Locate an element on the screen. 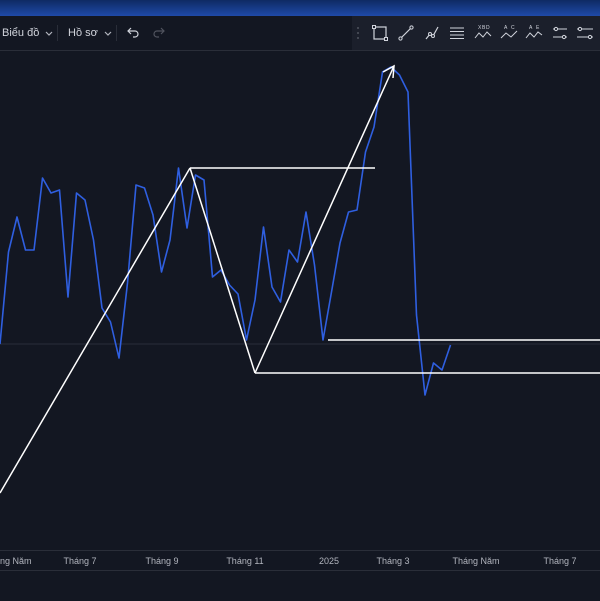  pattern-letter: E is located at coordinates (538, 28).